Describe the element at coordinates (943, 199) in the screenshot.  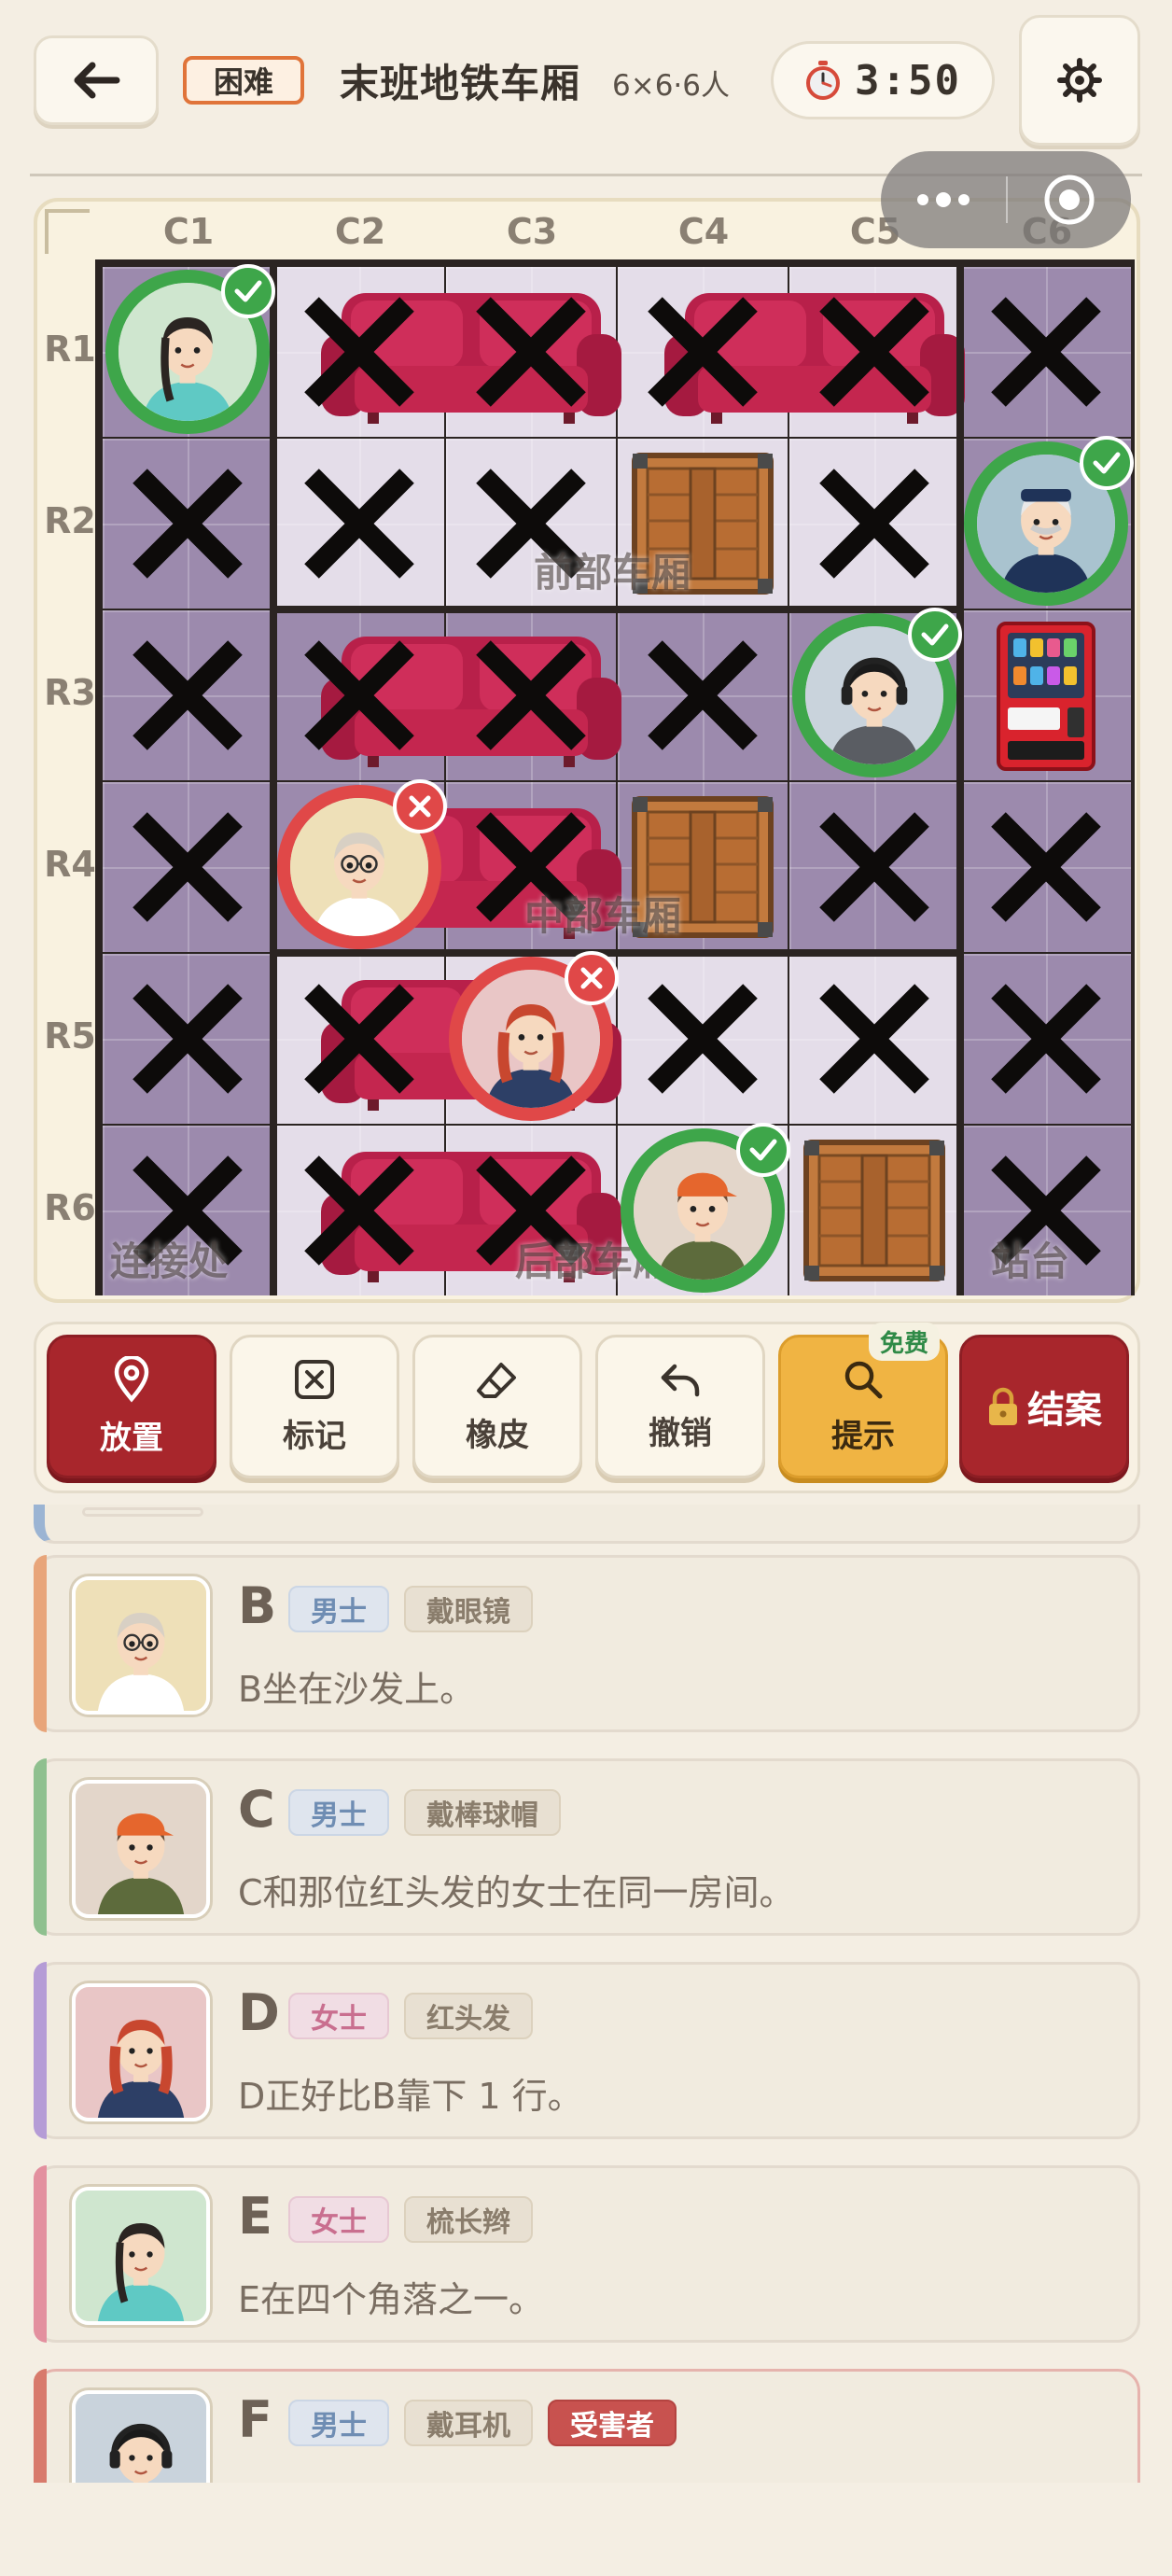
I see `more-icon` at that location.